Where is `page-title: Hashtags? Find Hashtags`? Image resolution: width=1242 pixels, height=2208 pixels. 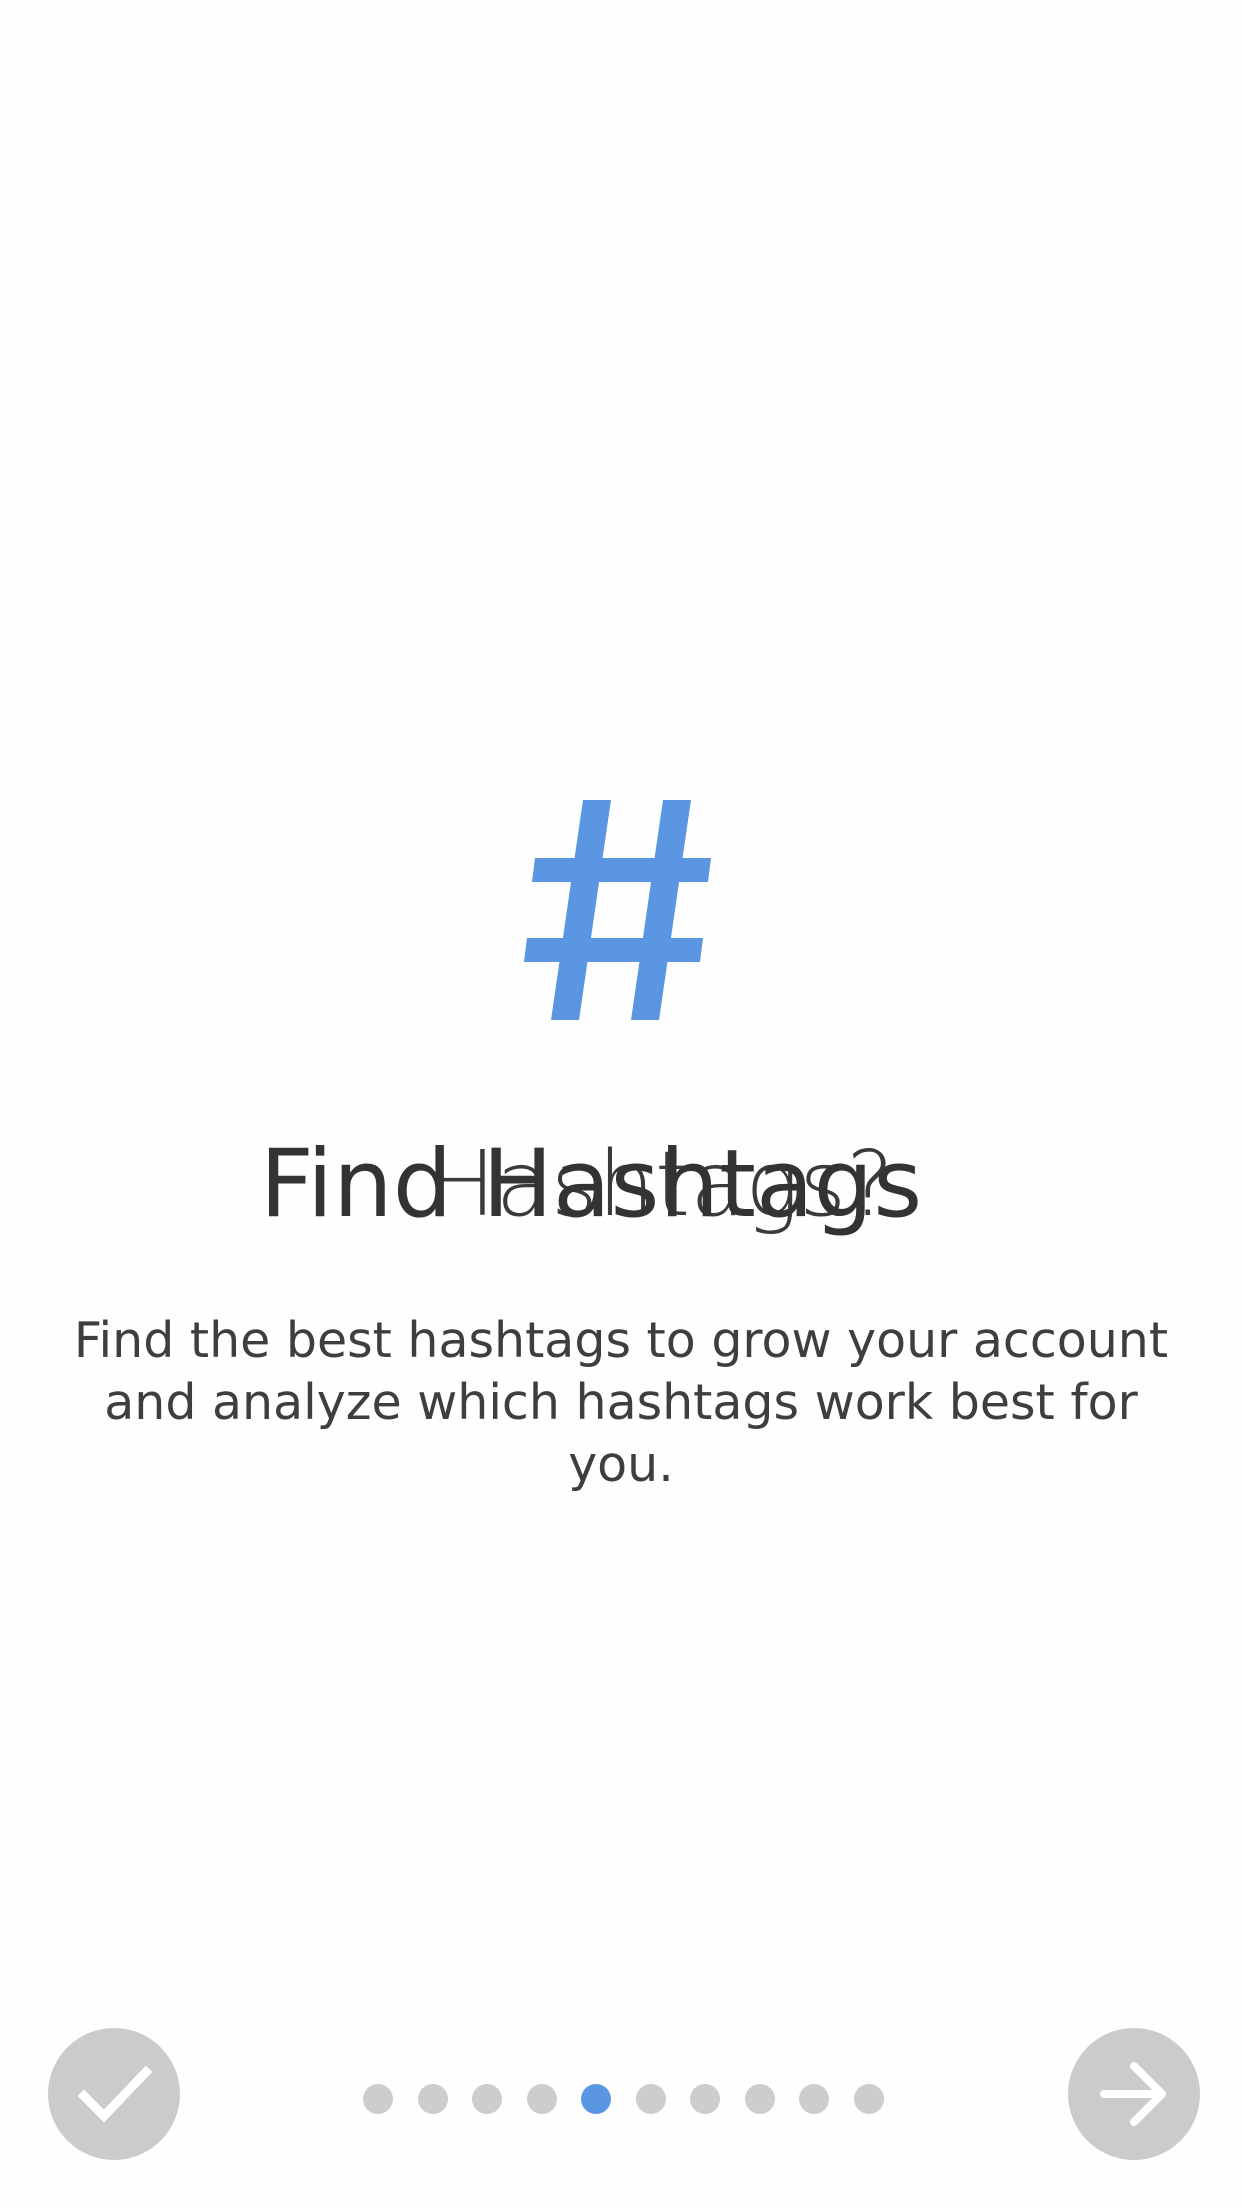 page-title: Hashtags? Find Hashtags is located at coordinates (621, 1185).